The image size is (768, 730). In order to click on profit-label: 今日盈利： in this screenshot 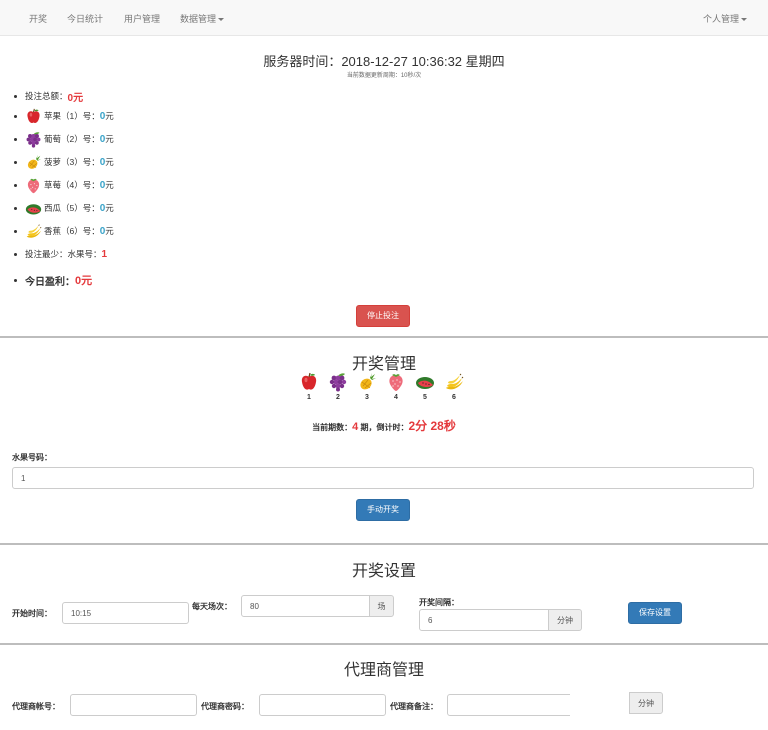, I will do `click(50, 282)`.